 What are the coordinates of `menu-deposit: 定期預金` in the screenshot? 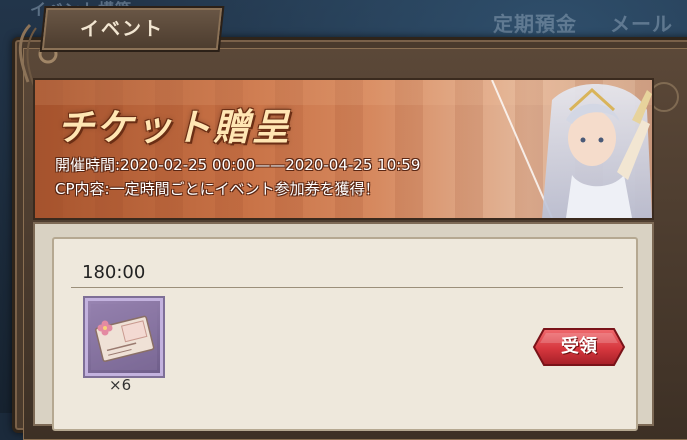 It's located at (535, 22).